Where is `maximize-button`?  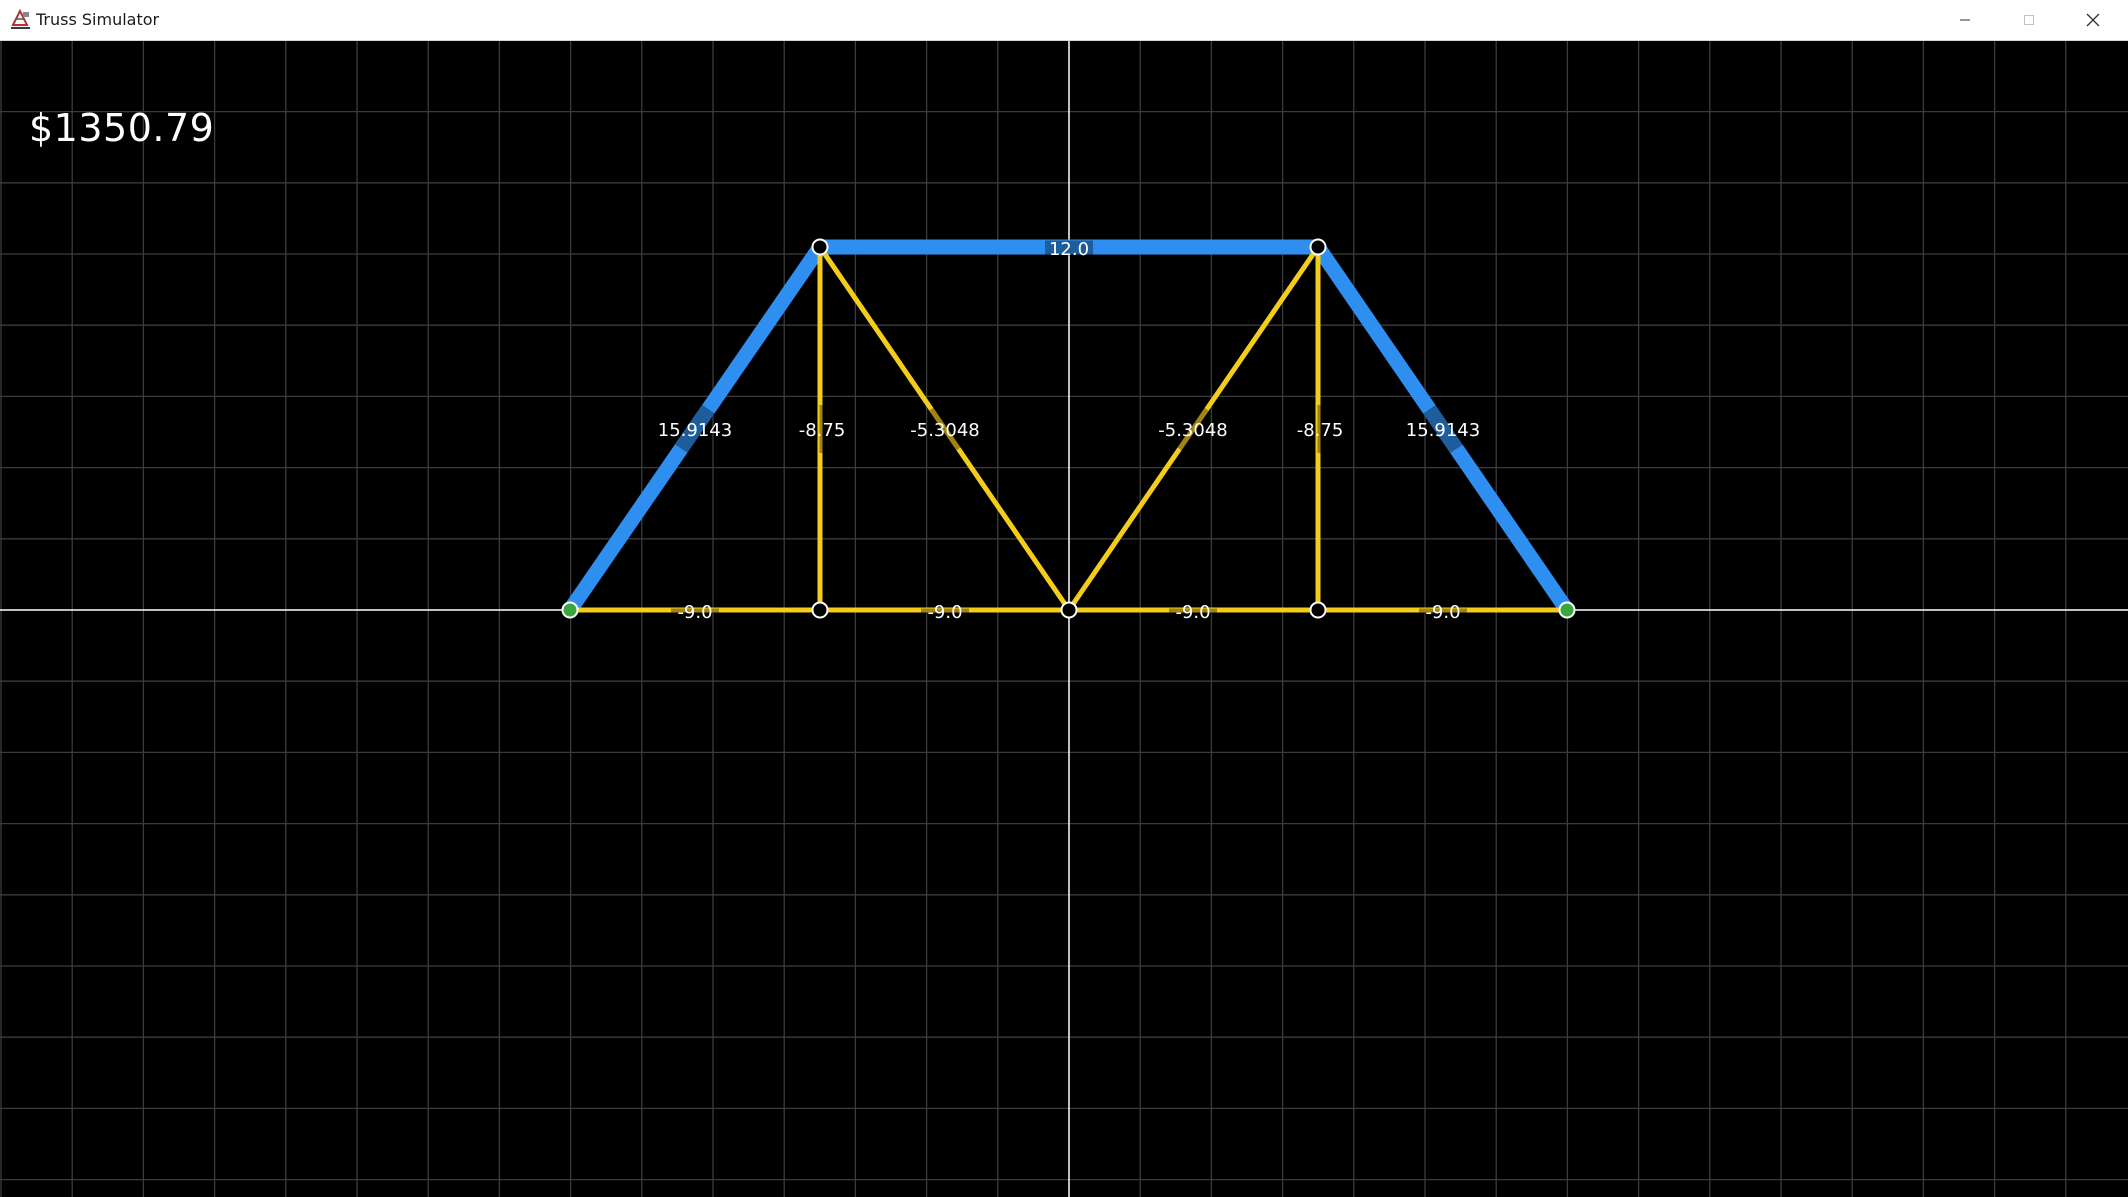 maximize-button is located at coordinates (2029, 20).